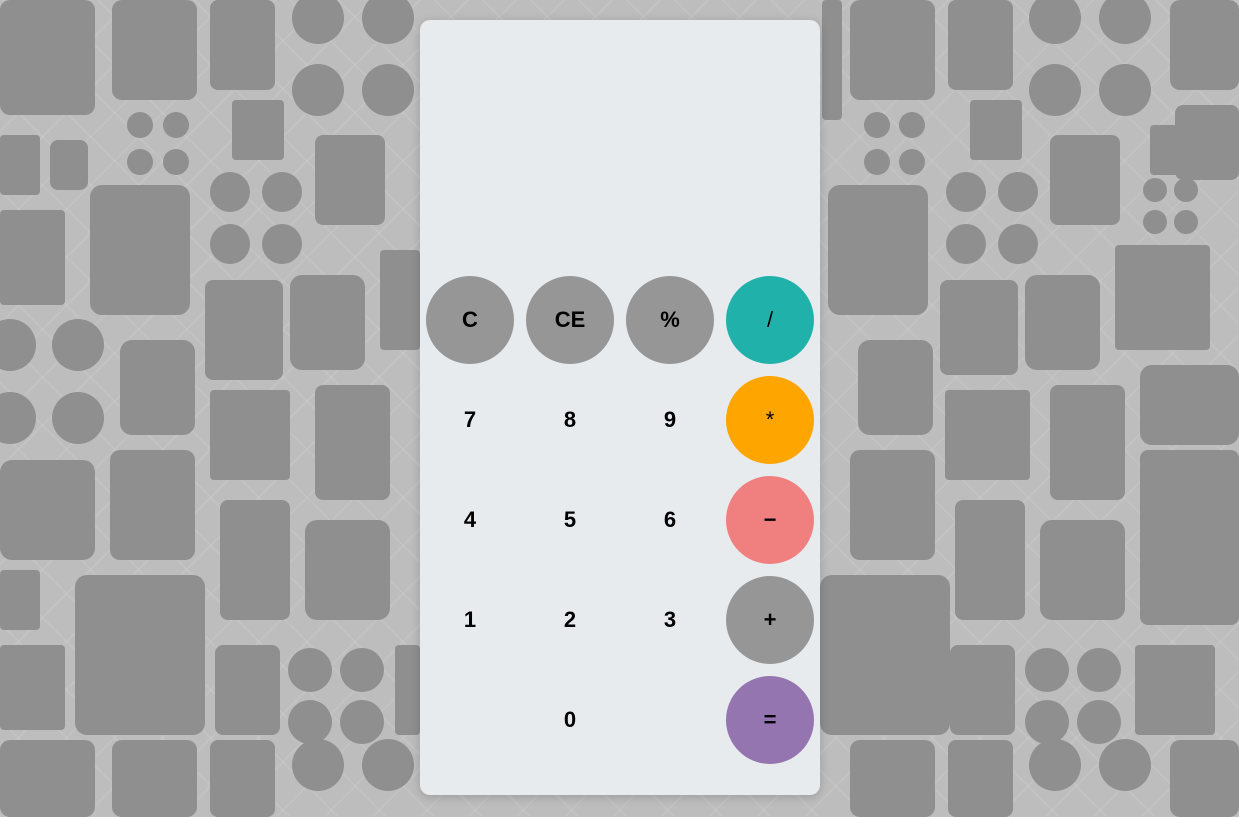  What do you see at coordinates (570, 420) in the screenshot?
I see `digit-8-button: 8` at bounding box center [570, 420].